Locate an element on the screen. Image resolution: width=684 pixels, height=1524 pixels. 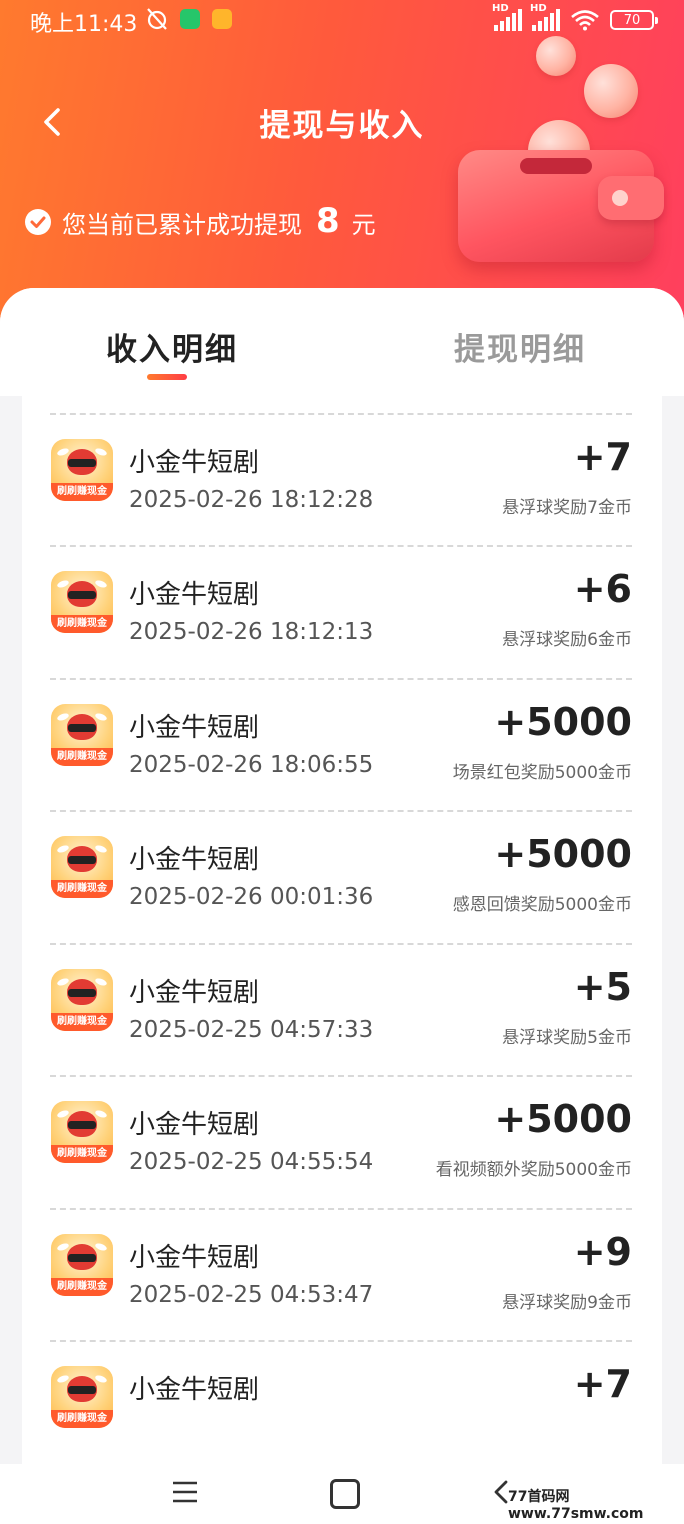
record-description: 感恩回馈奖励5000金币 is located at coordinates (542, 905).